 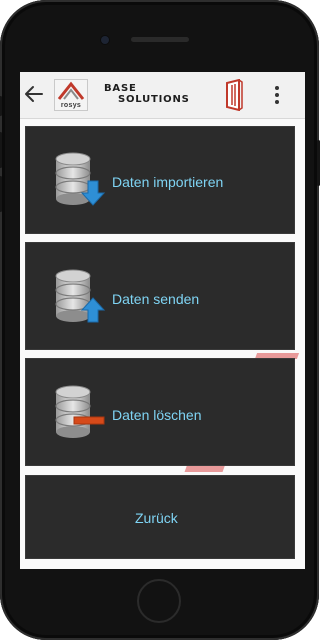 I want to click on rosys-logo: rosys, so click(x=71, y=95).